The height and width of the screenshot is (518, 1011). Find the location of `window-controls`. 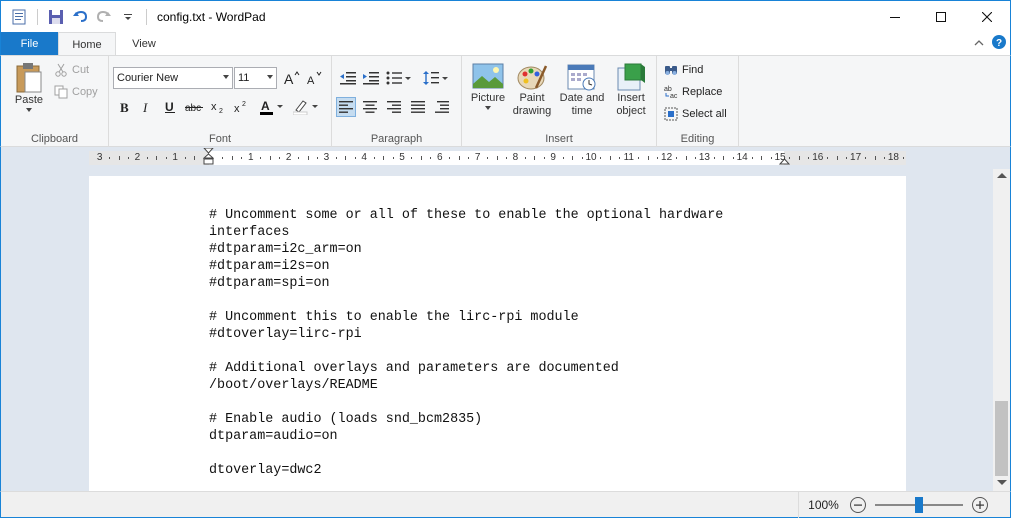

window-controls is located at coordinates (941, 16).